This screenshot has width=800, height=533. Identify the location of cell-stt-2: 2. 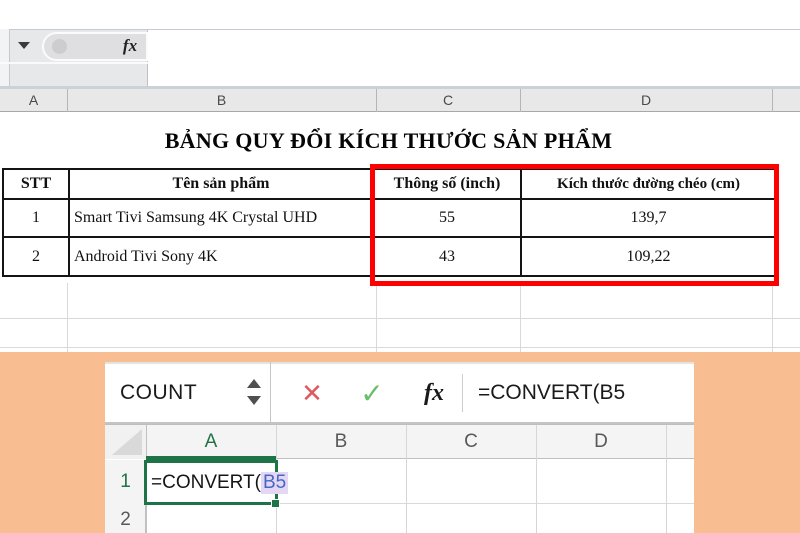
(36, 256).